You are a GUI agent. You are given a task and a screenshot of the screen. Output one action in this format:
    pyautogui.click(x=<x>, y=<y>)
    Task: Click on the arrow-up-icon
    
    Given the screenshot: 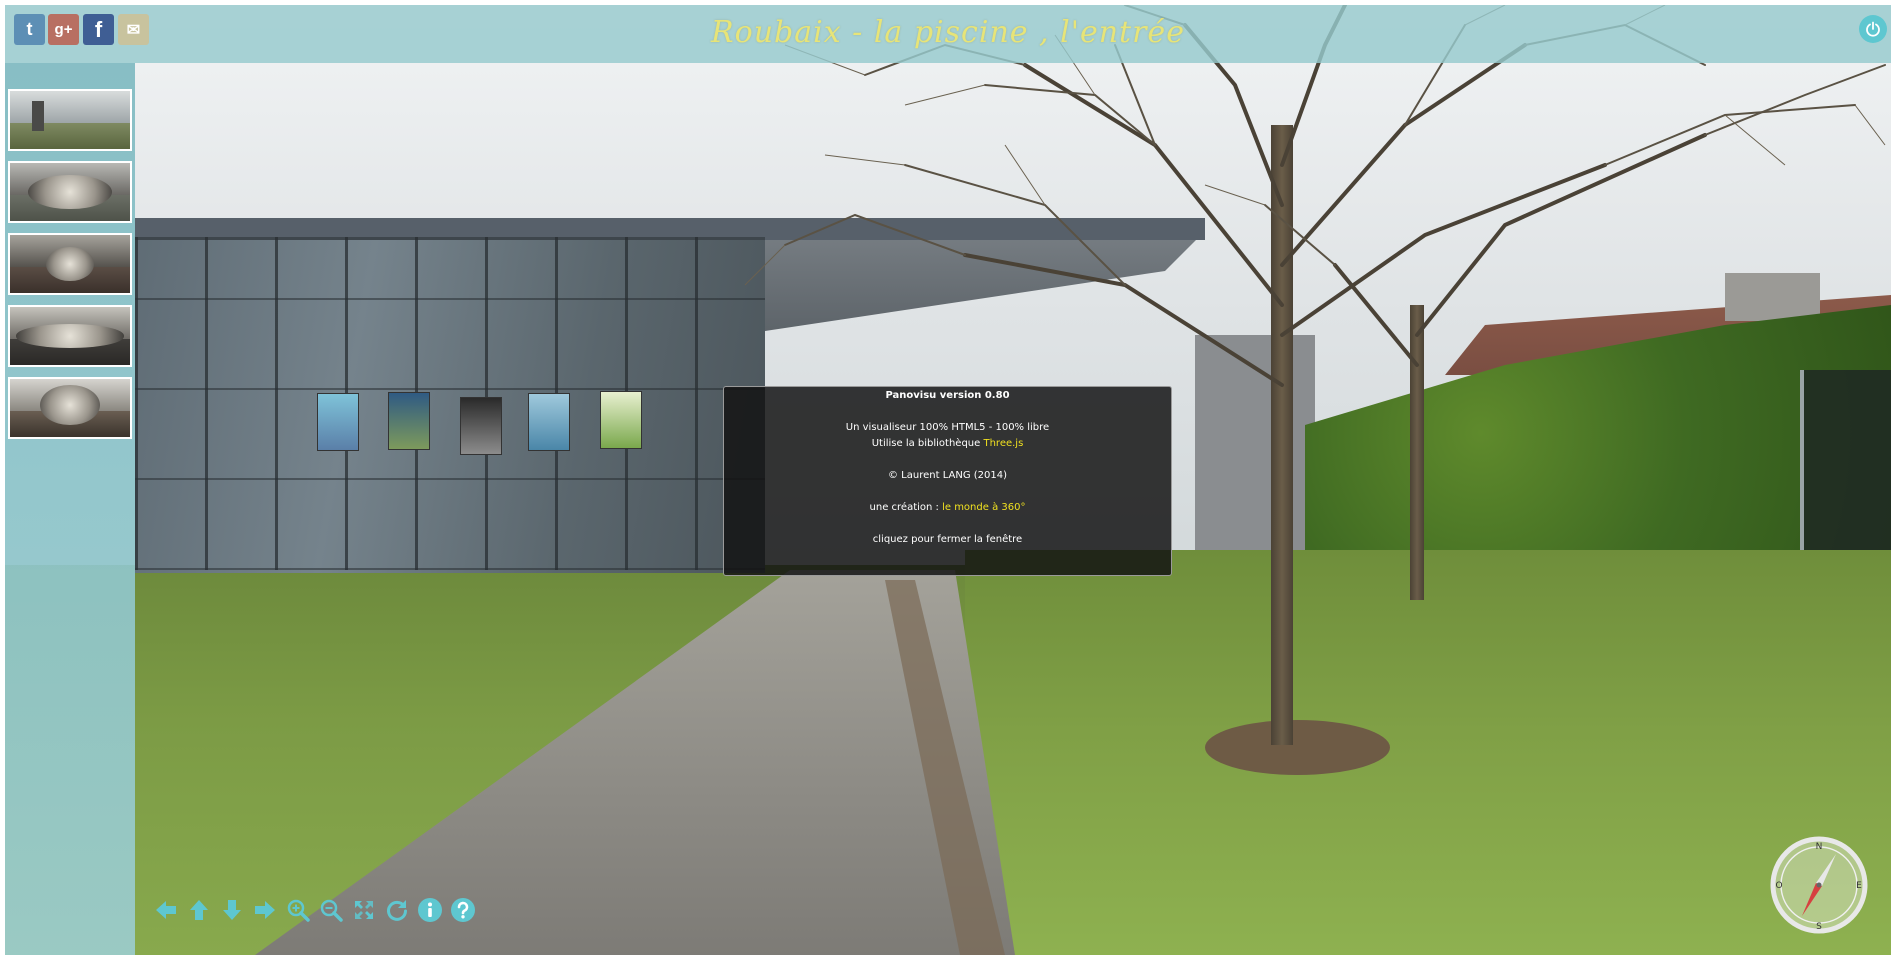 What is the action you would take?
    pyautogui.click(x=199, y=910)
    